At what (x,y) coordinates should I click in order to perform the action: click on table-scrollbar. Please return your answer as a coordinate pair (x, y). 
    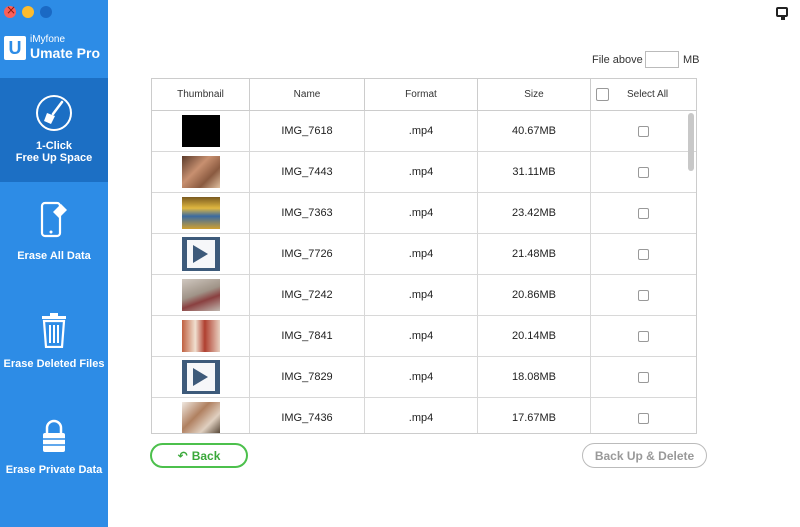
    Looking at the image, I should click on (691, 272).